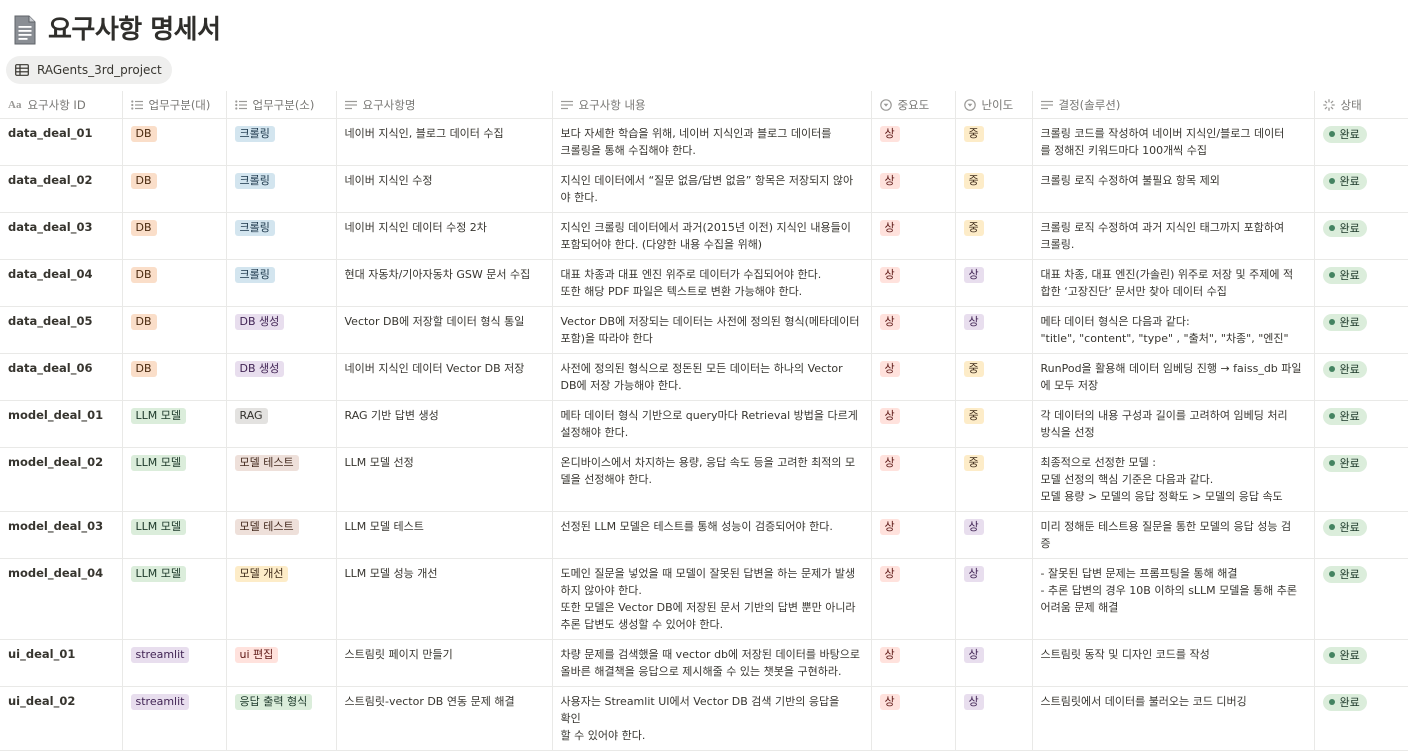 The image size is (1408, 754). Describe the element at coordinates (61, 189) in the screenshot. I see `requirement-id-cell: data_deal_02` at that location.